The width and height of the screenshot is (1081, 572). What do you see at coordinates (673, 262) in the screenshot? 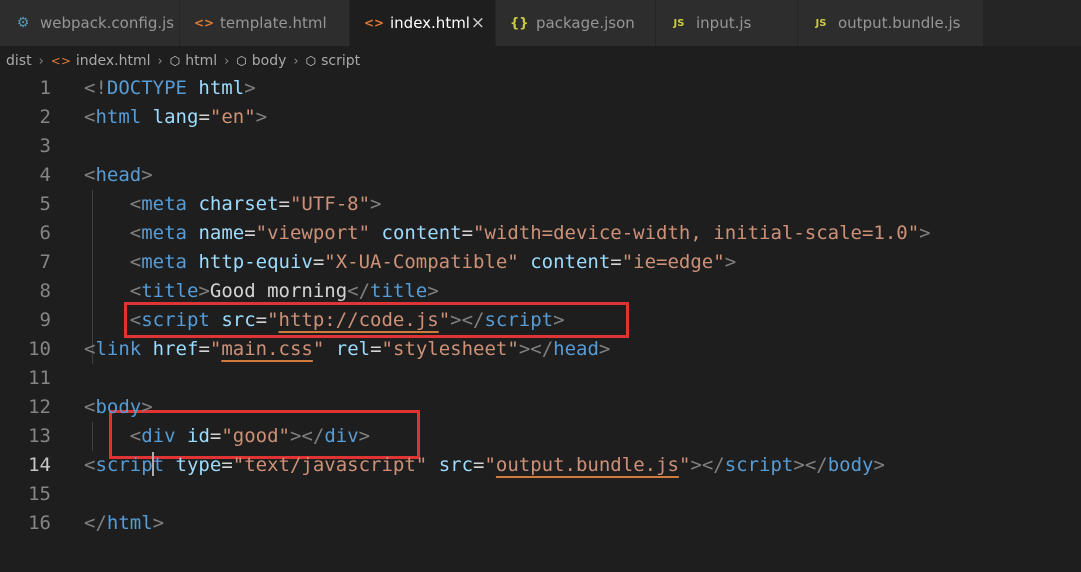
I see `code-token: "ie=edge"` at bounding box center [673, 262].